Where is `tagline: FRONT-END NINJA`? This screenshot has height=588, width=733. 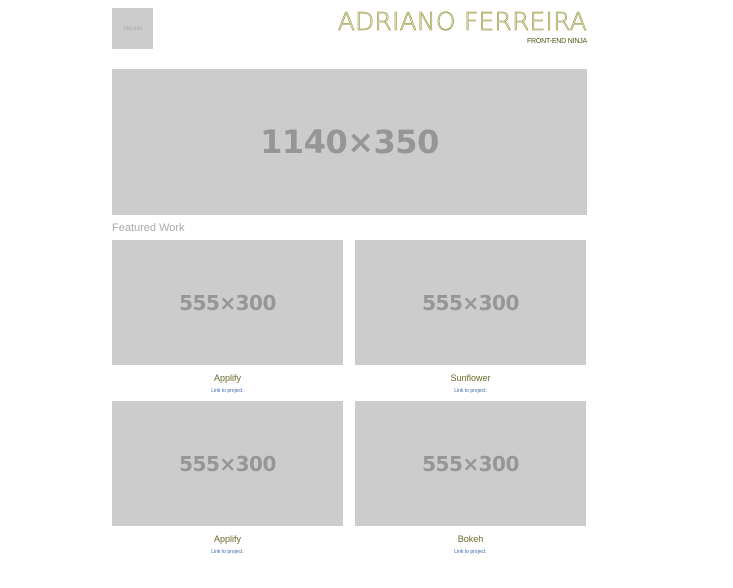
tagline: FRONT-END NINJA is located at coordinates (556, 41).